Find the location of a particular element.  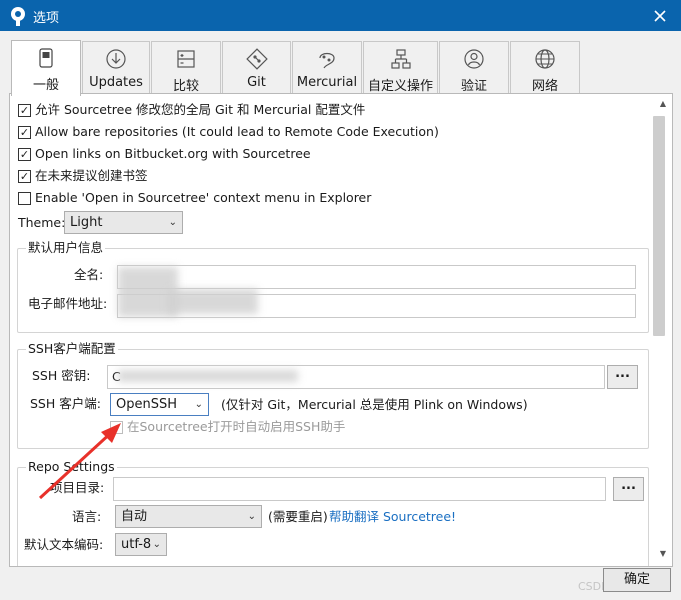

option-label: 在未来提议创建书签 is located at coordinates (91, 175).